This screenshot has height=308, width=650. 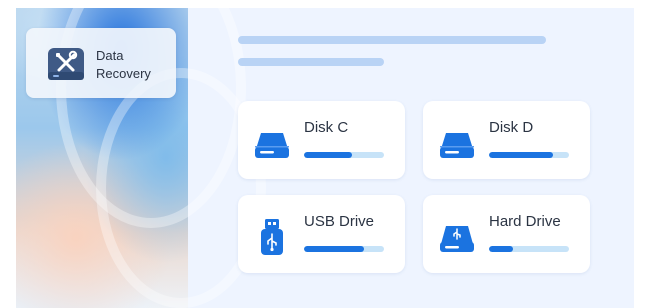 What do you see at coordinates (123, 64) in the screenshot?
I see `app-name-label: Data Recovery` at bounding box center [123, 64].